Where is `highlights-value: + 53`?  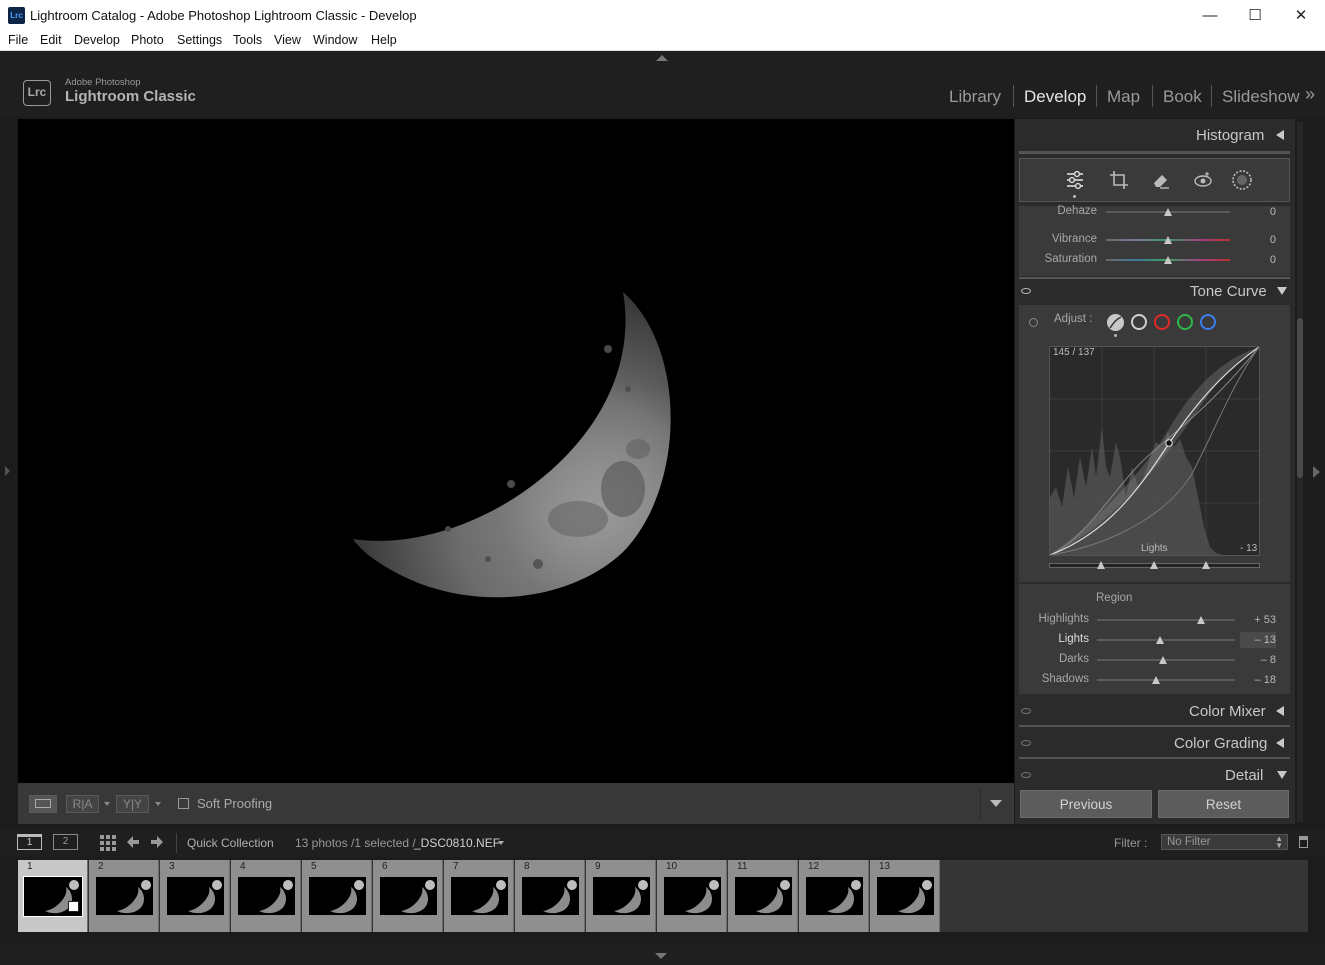 highlights-value: + 53 is located at coordinates (1258, 620).